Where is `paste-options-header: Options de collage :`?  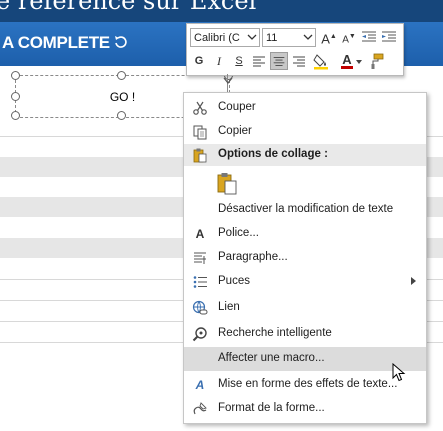
paste-options-header: Options de collage : is located at coordinates (305, 155).